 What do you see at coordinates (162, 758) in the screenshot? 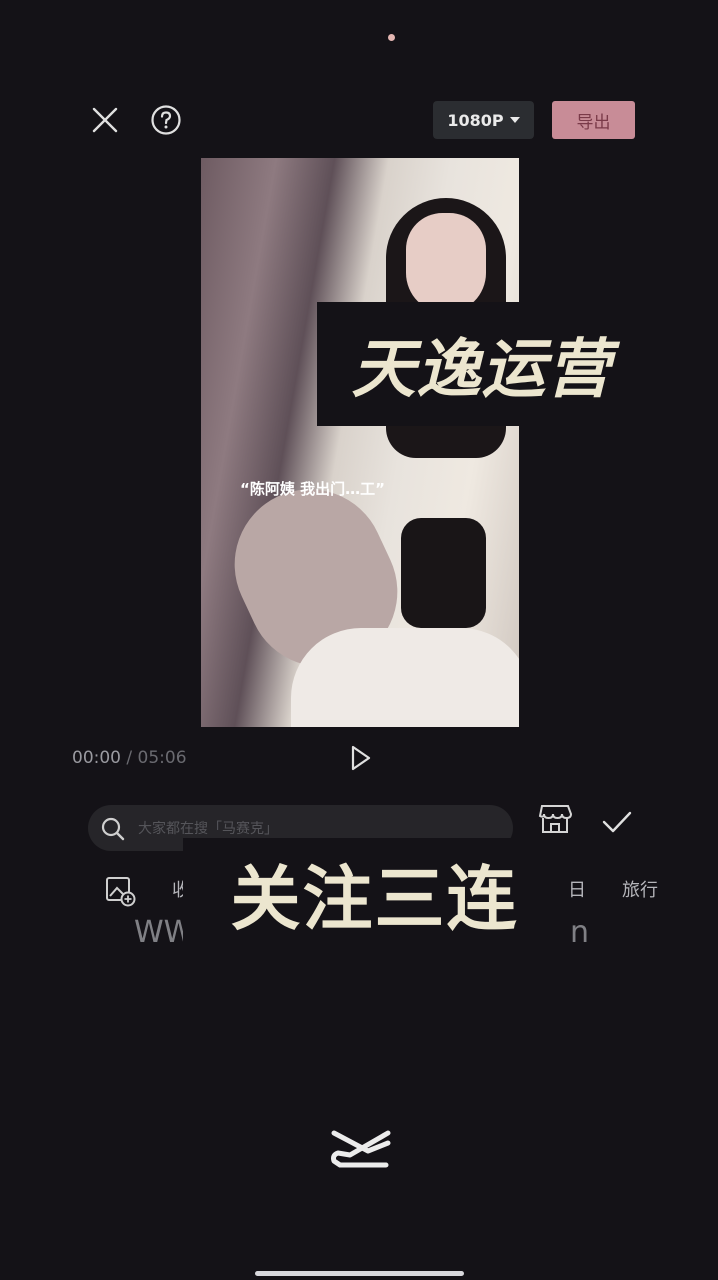
I see `total-duration: 05:06` at bounding box center [162, 758].